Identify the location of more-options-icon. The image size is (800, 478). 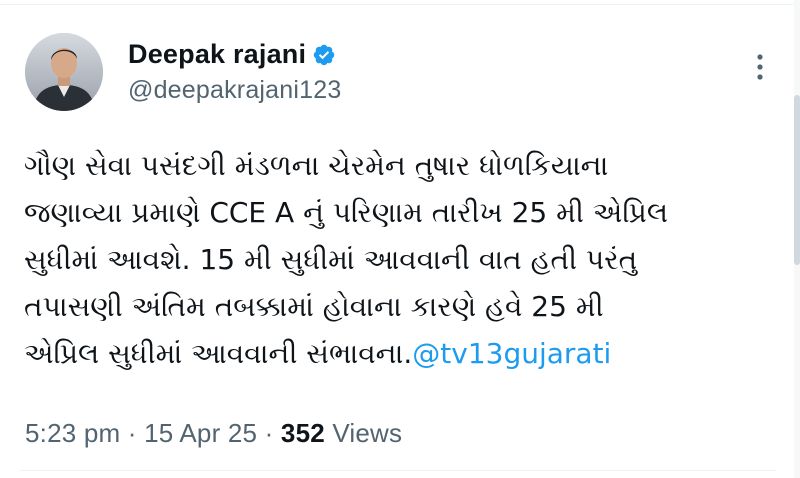
(760, 67).